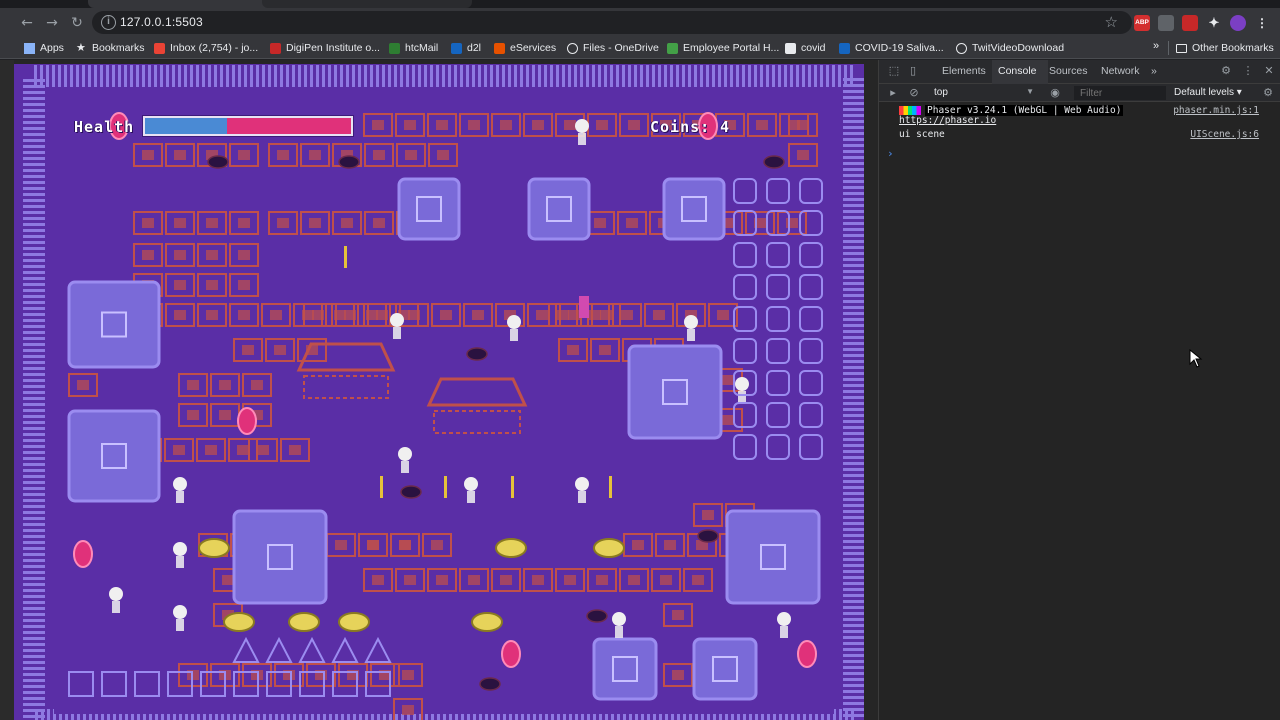 Image resolution: width=1280 pixels, height=720 pixels. Describe the element at coordinates (947, 120) in the screenshot. I see `console-link: https://phaser.io` at that location.